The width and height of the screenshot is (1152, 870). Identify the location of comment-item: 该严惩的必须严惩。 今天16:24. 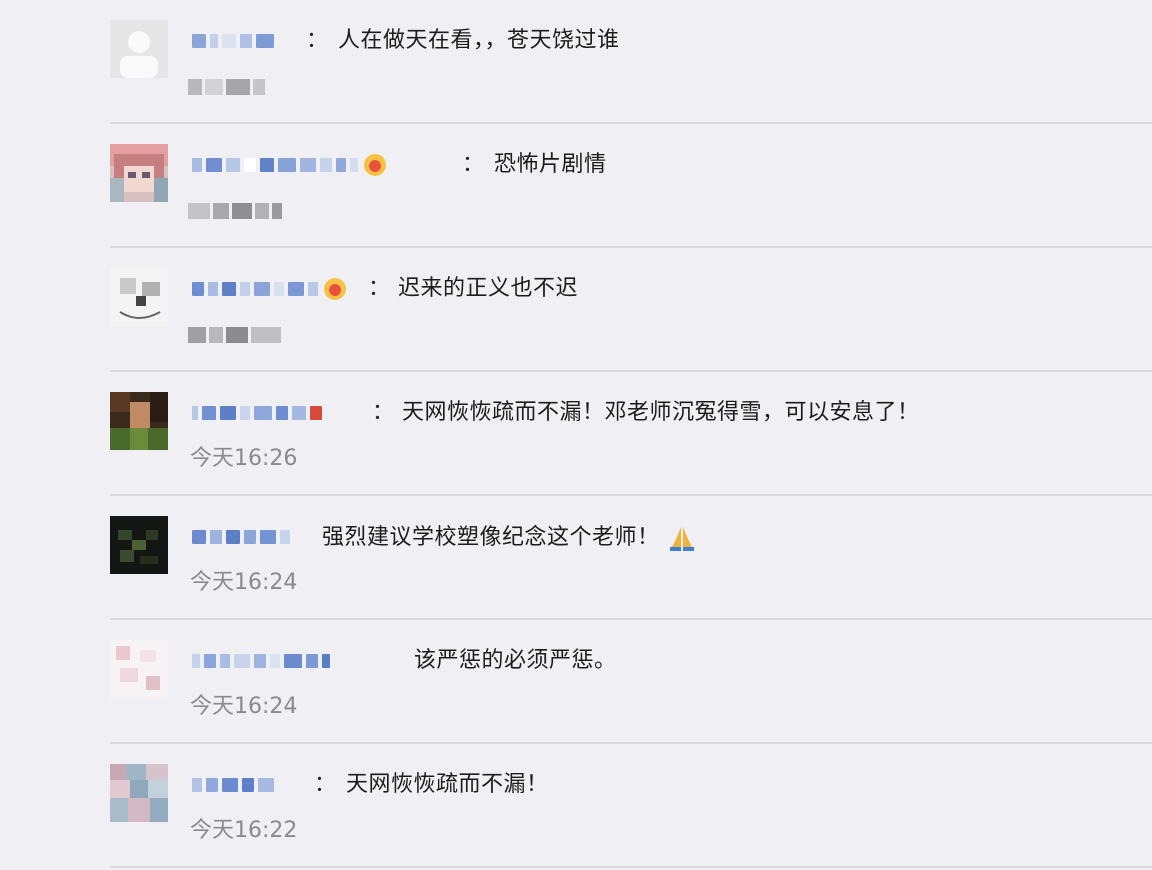
(576, 682).